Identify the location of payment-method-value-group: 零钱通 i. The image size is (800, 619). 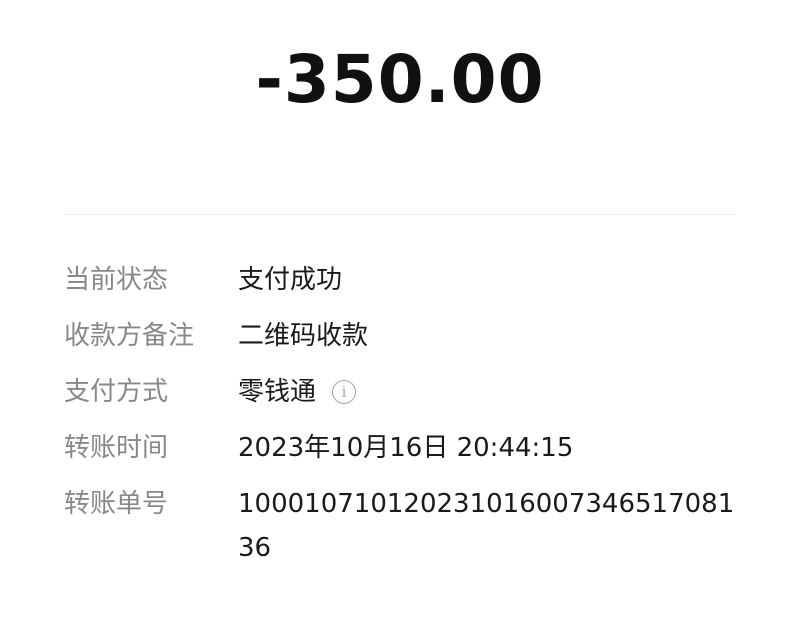
(487, 392).